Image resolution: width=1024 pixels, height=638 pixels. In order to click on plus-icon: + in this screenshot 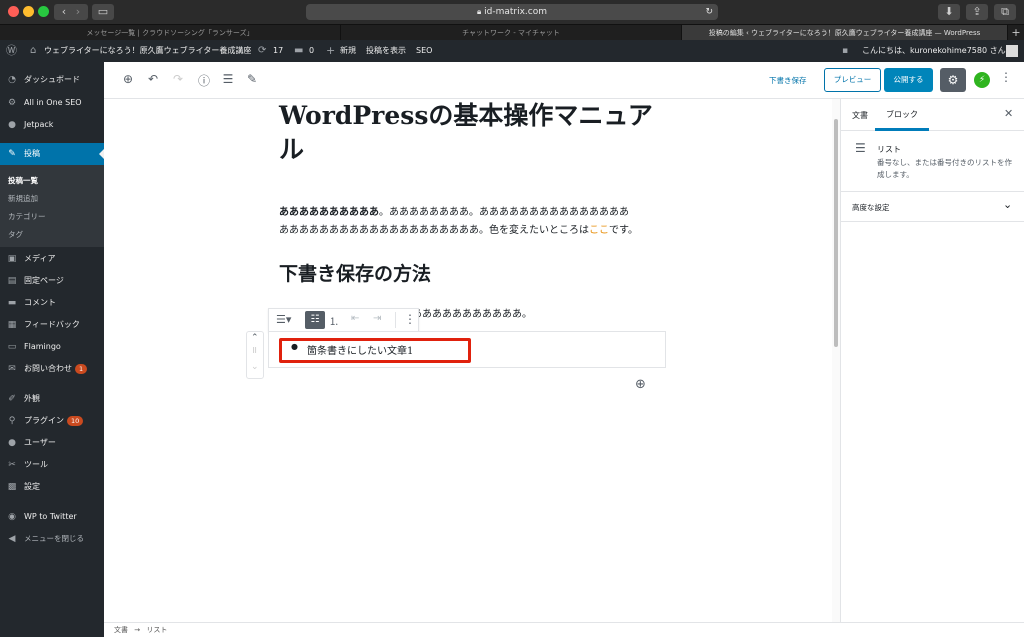, I will do `click(330, 51)`.